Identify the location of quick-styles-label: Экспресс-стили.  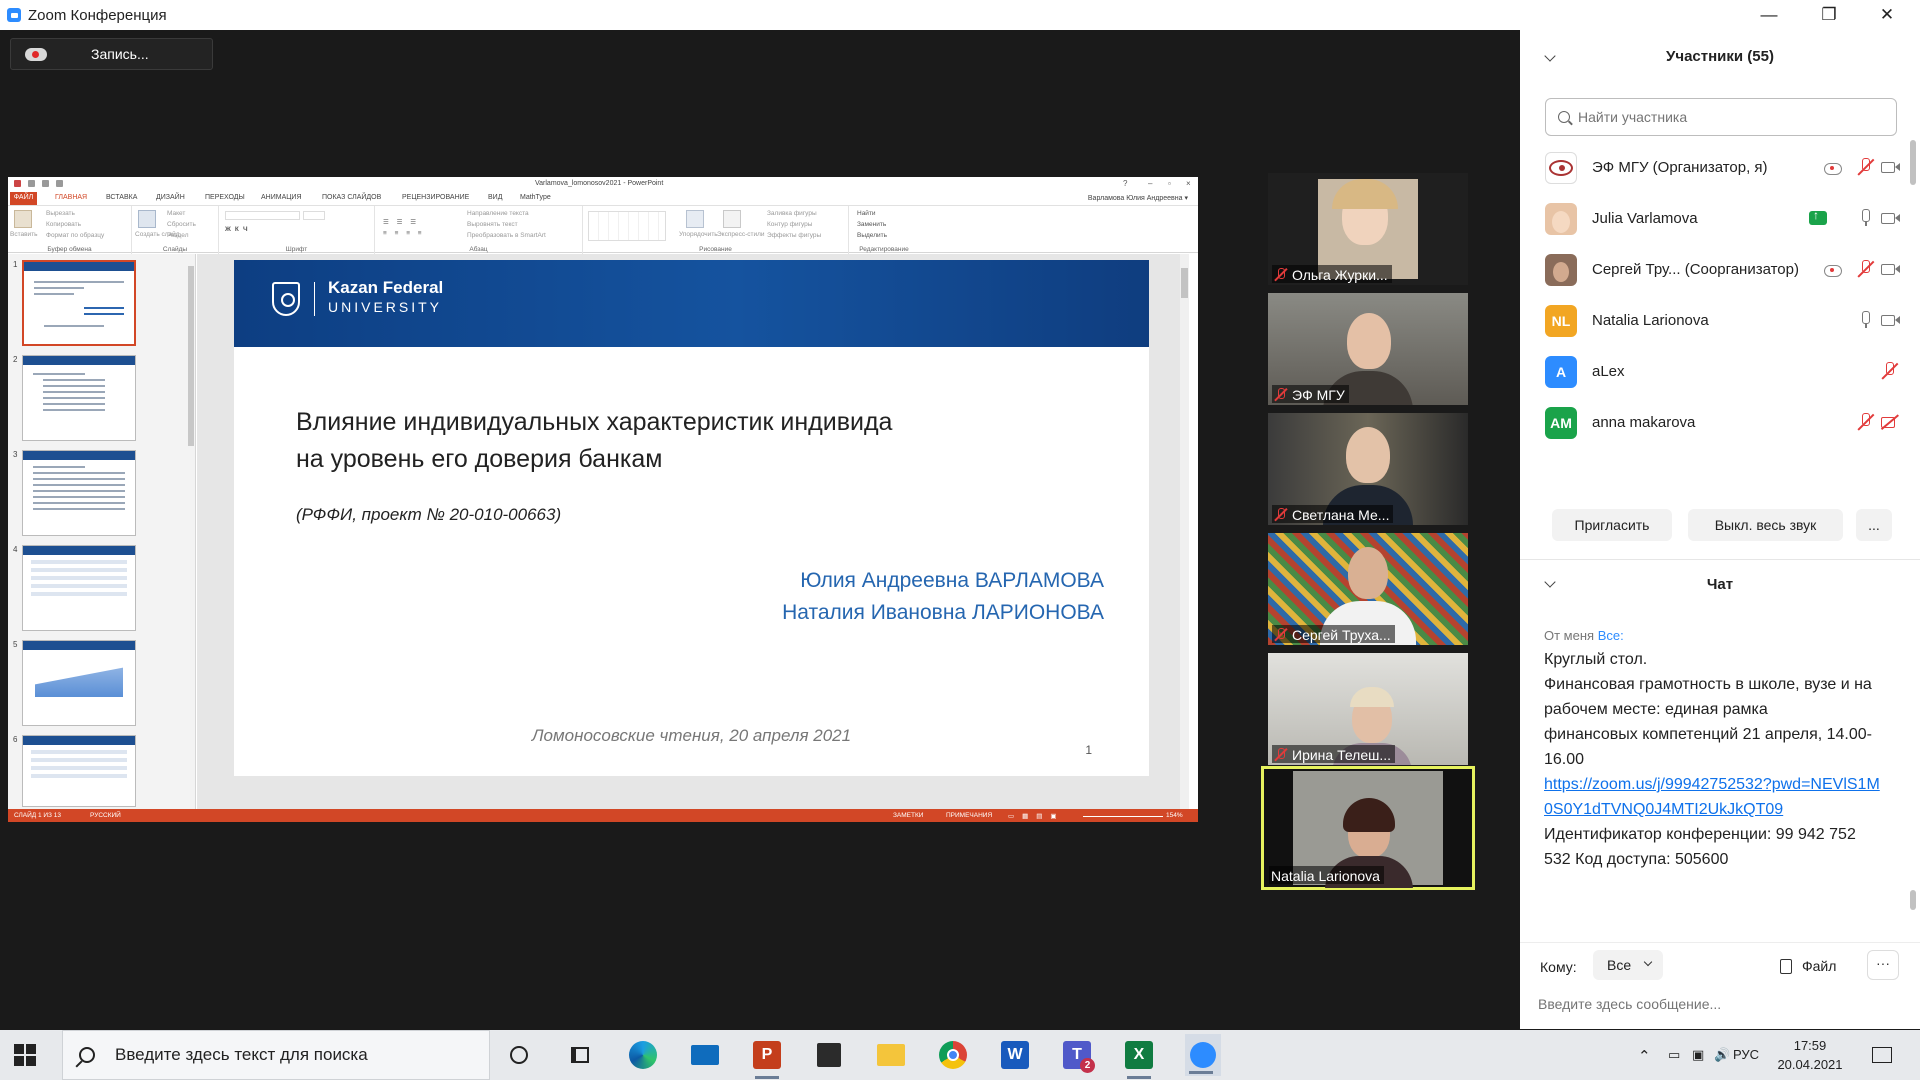
(741, 234).